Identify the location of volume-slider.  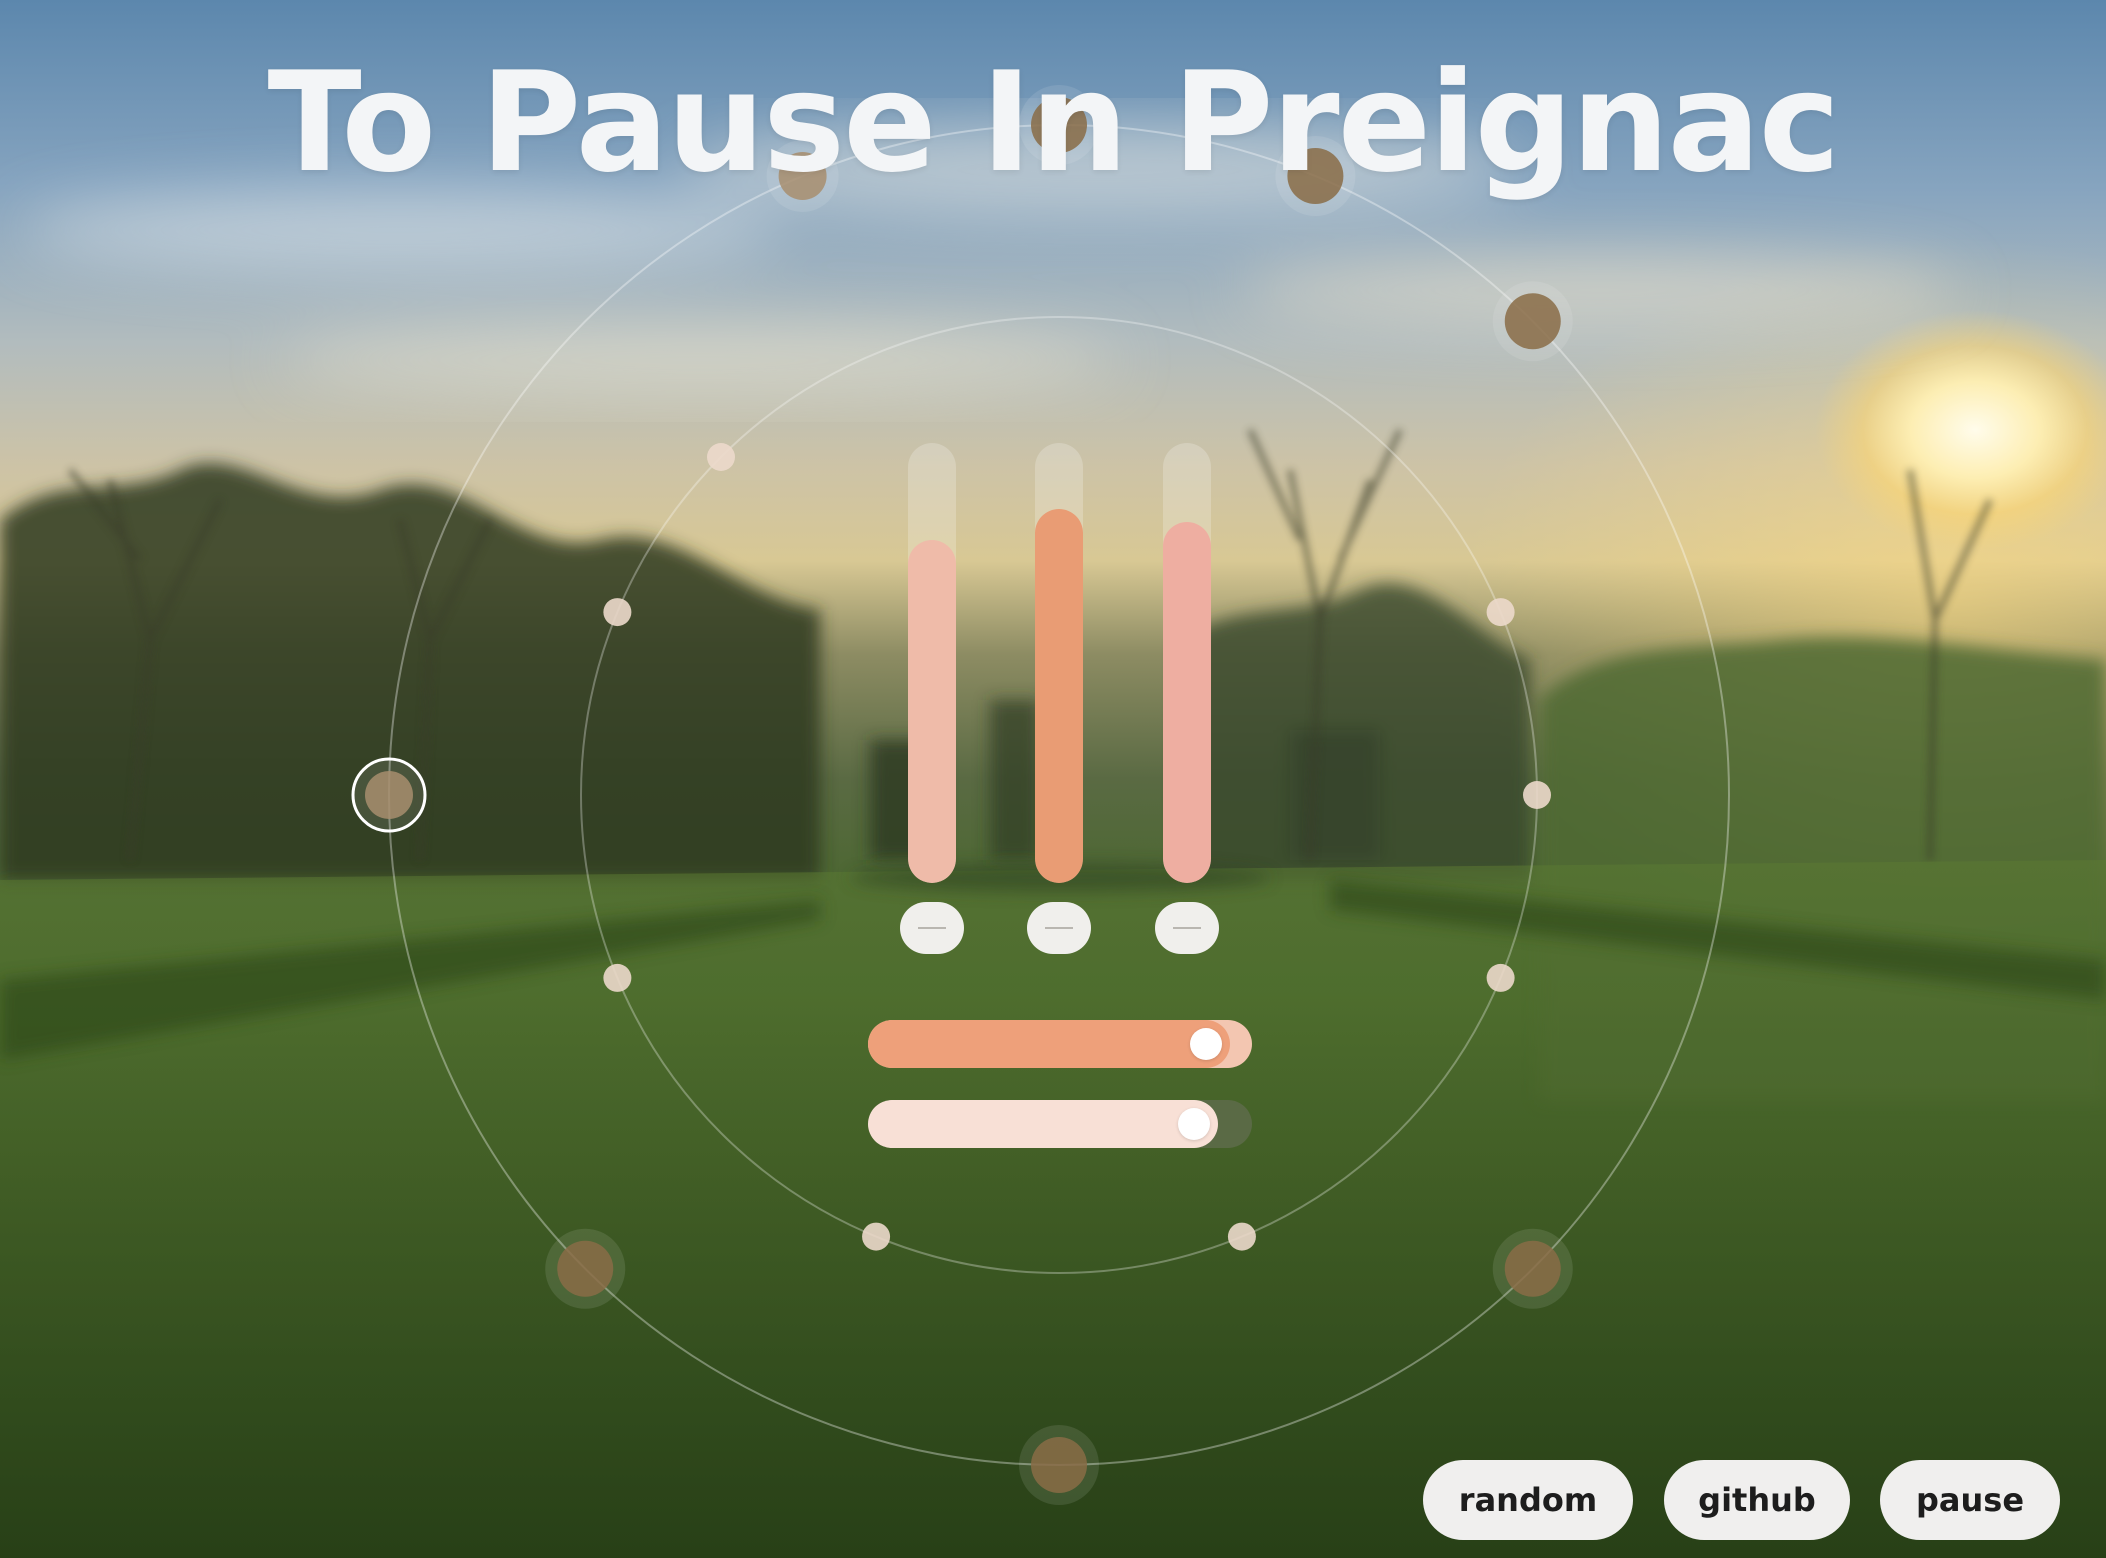
(1060, 1124).